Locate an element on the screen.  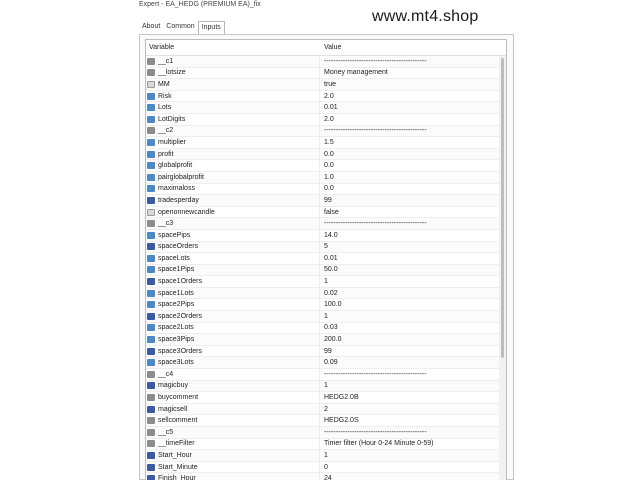
table-row: space1Pips 50.0 is located at coordinates (326, 270).